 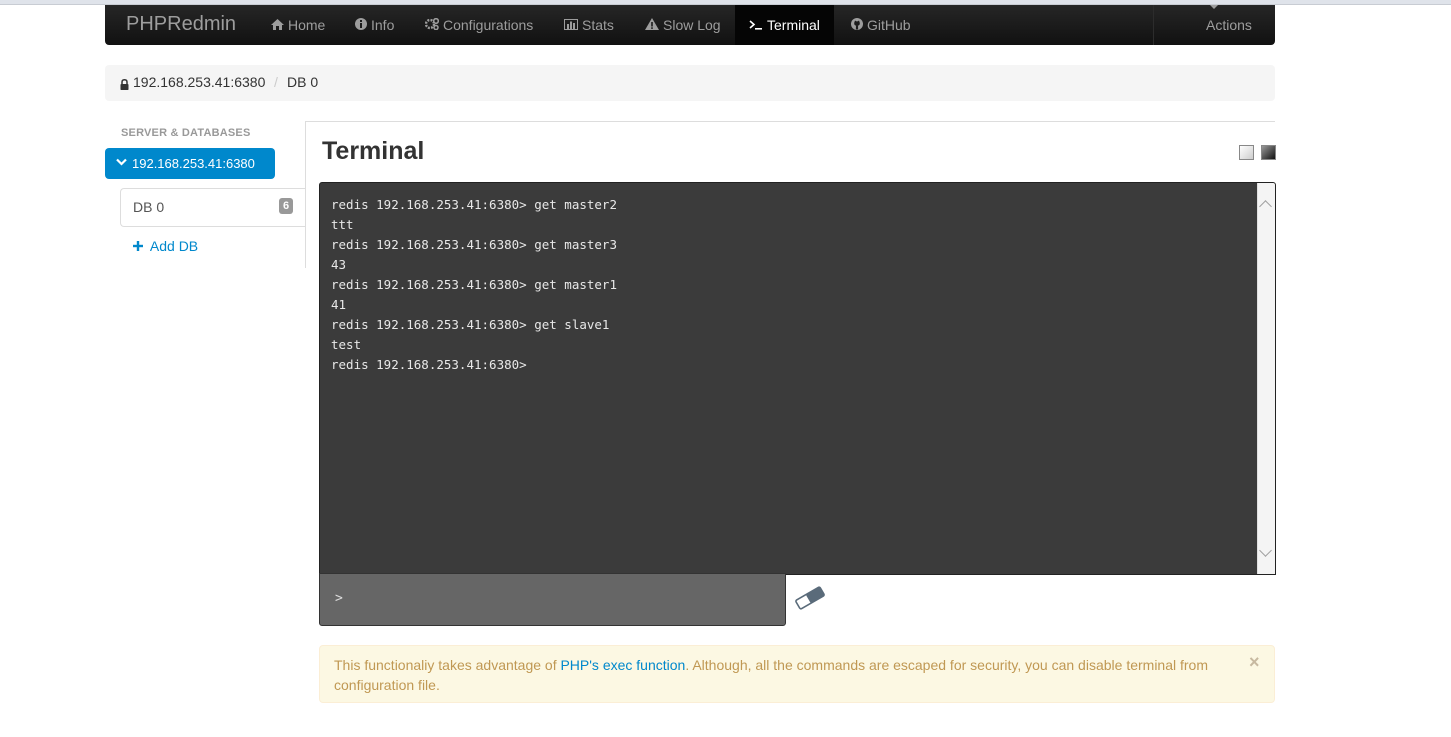 I want to click on sidebar-item-db0: DB 0 6, so click(x=213, y=207).